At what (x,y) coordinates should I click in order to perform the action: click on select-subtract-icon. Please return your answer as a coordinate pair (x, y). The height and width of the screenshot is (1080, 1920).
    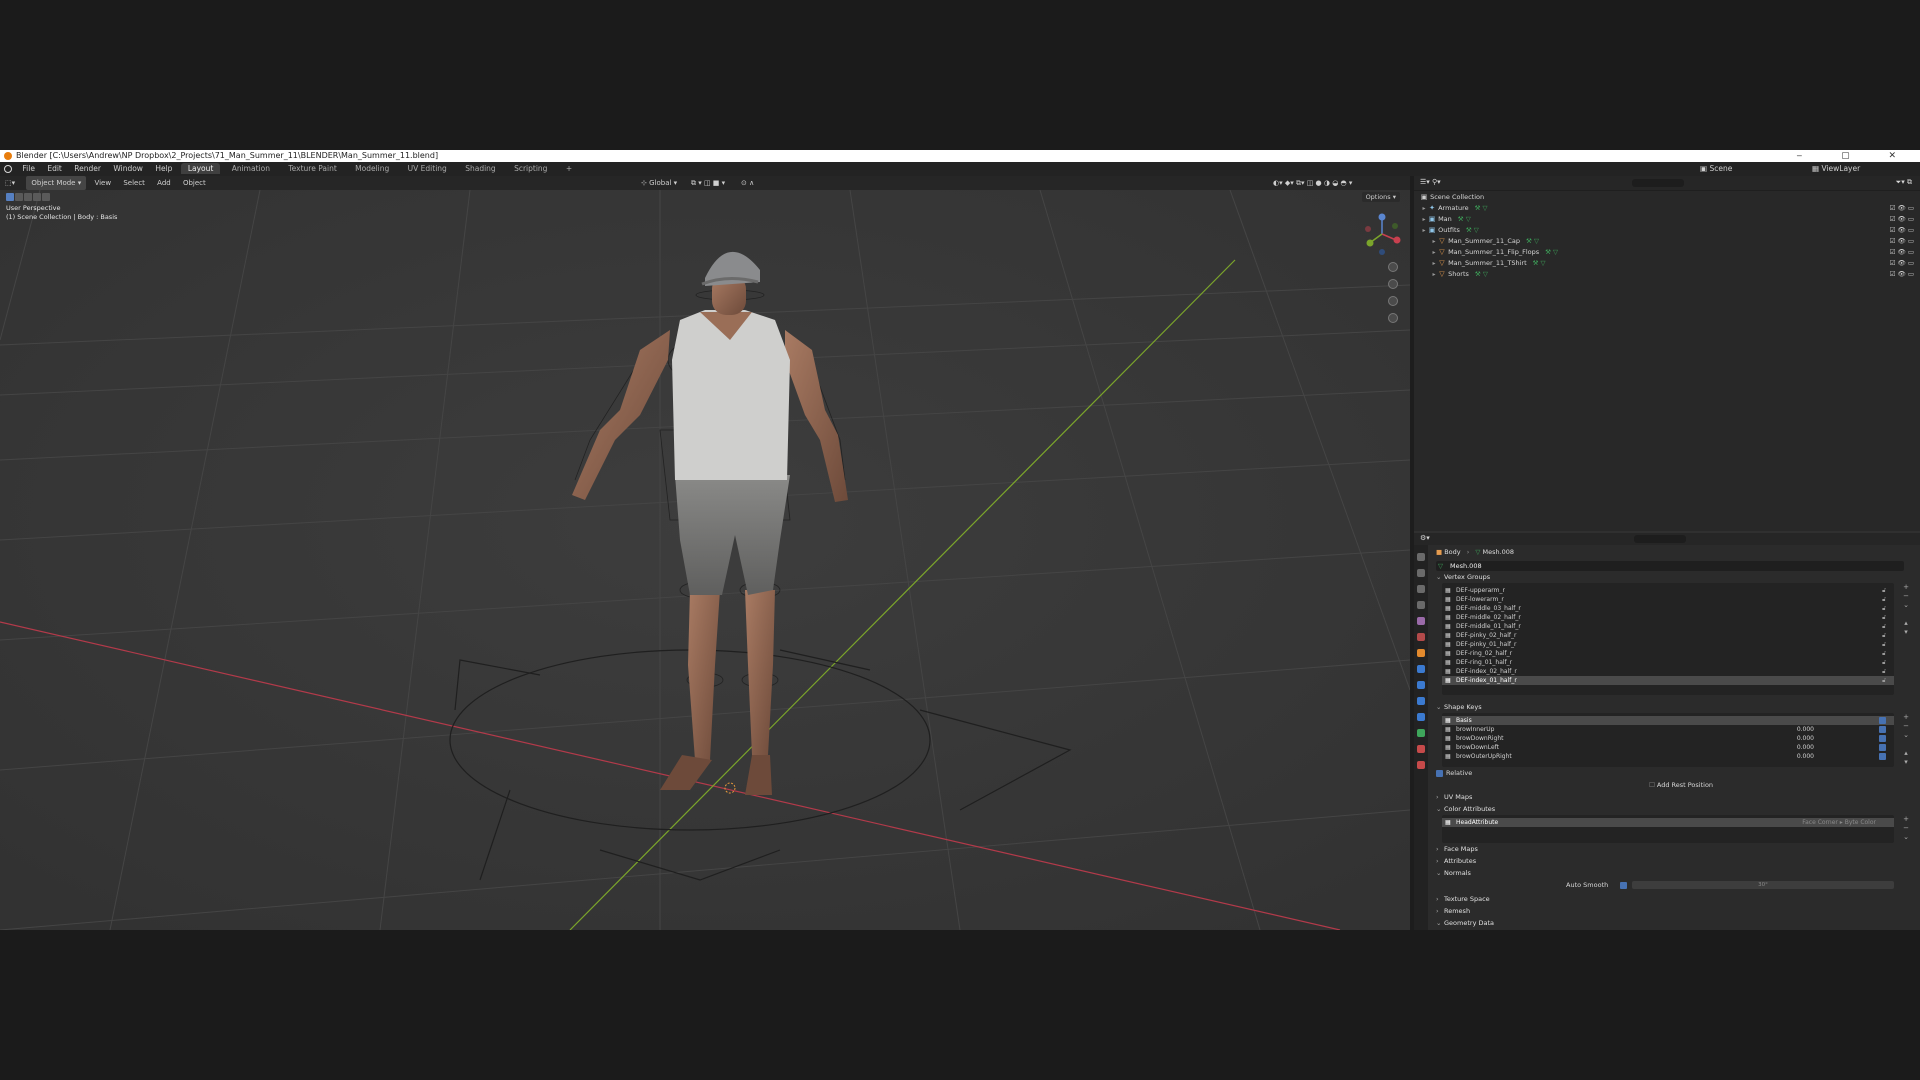
    Looking at the image, I should click on (28, 197).